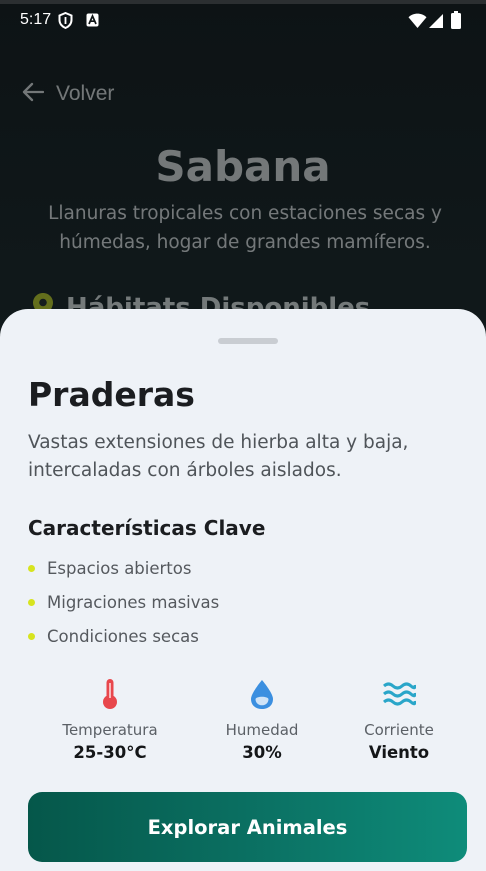 This screenshot has width=486, height=871. I want to click on habitat-title: Praderas, so click(111, 394).